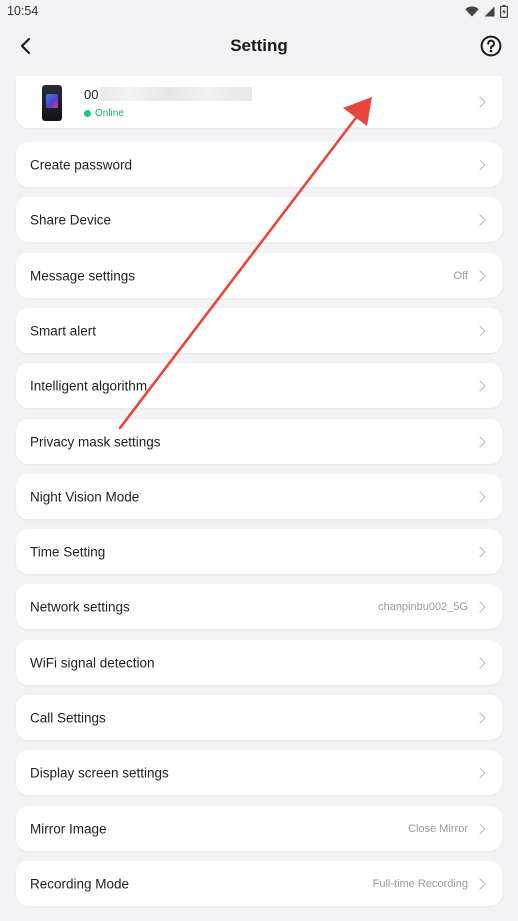  I want to click on settings-row-label: Time Setting, so click(68, 551).